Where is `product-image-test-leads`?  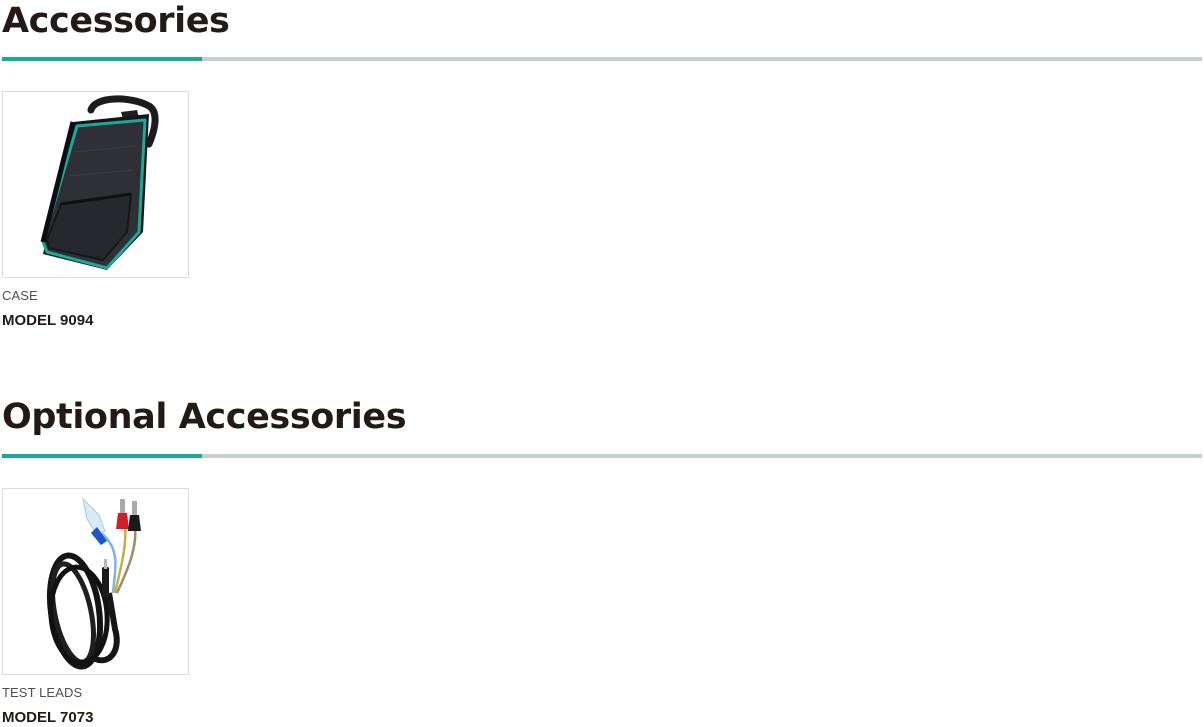
product-image-test-leads is located at coordinates (95, 581).